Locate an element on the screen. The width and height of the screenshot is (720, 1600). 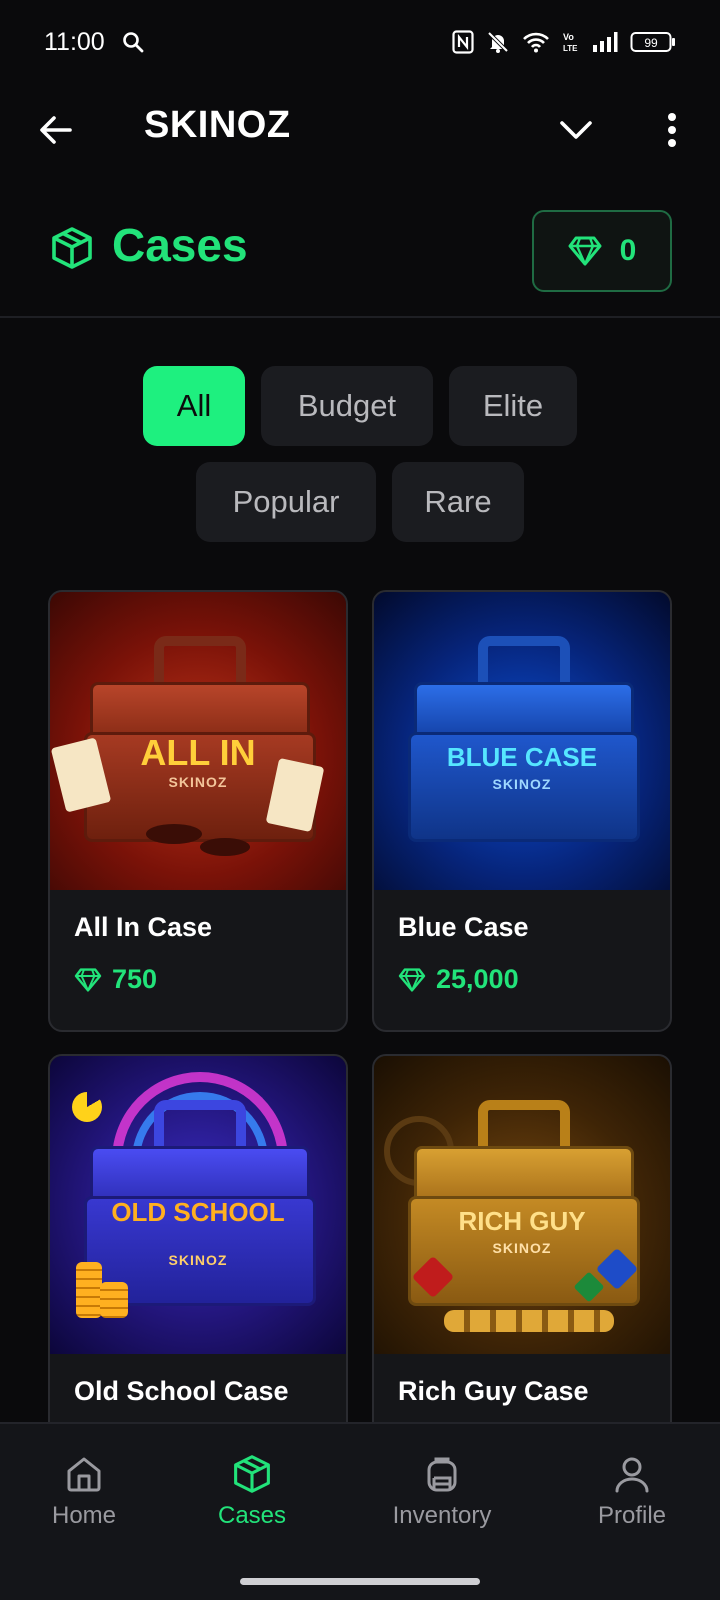
nav-item-profile: Profile is located at coordinates (632, 1492).